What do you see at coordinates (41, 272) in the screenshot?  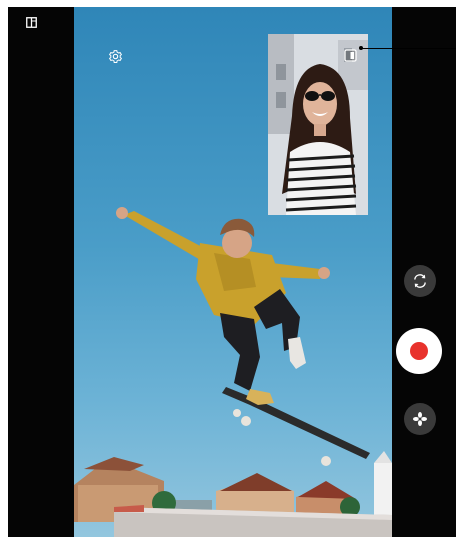 I see `left-control-panel` at bounding box center [41, 272].